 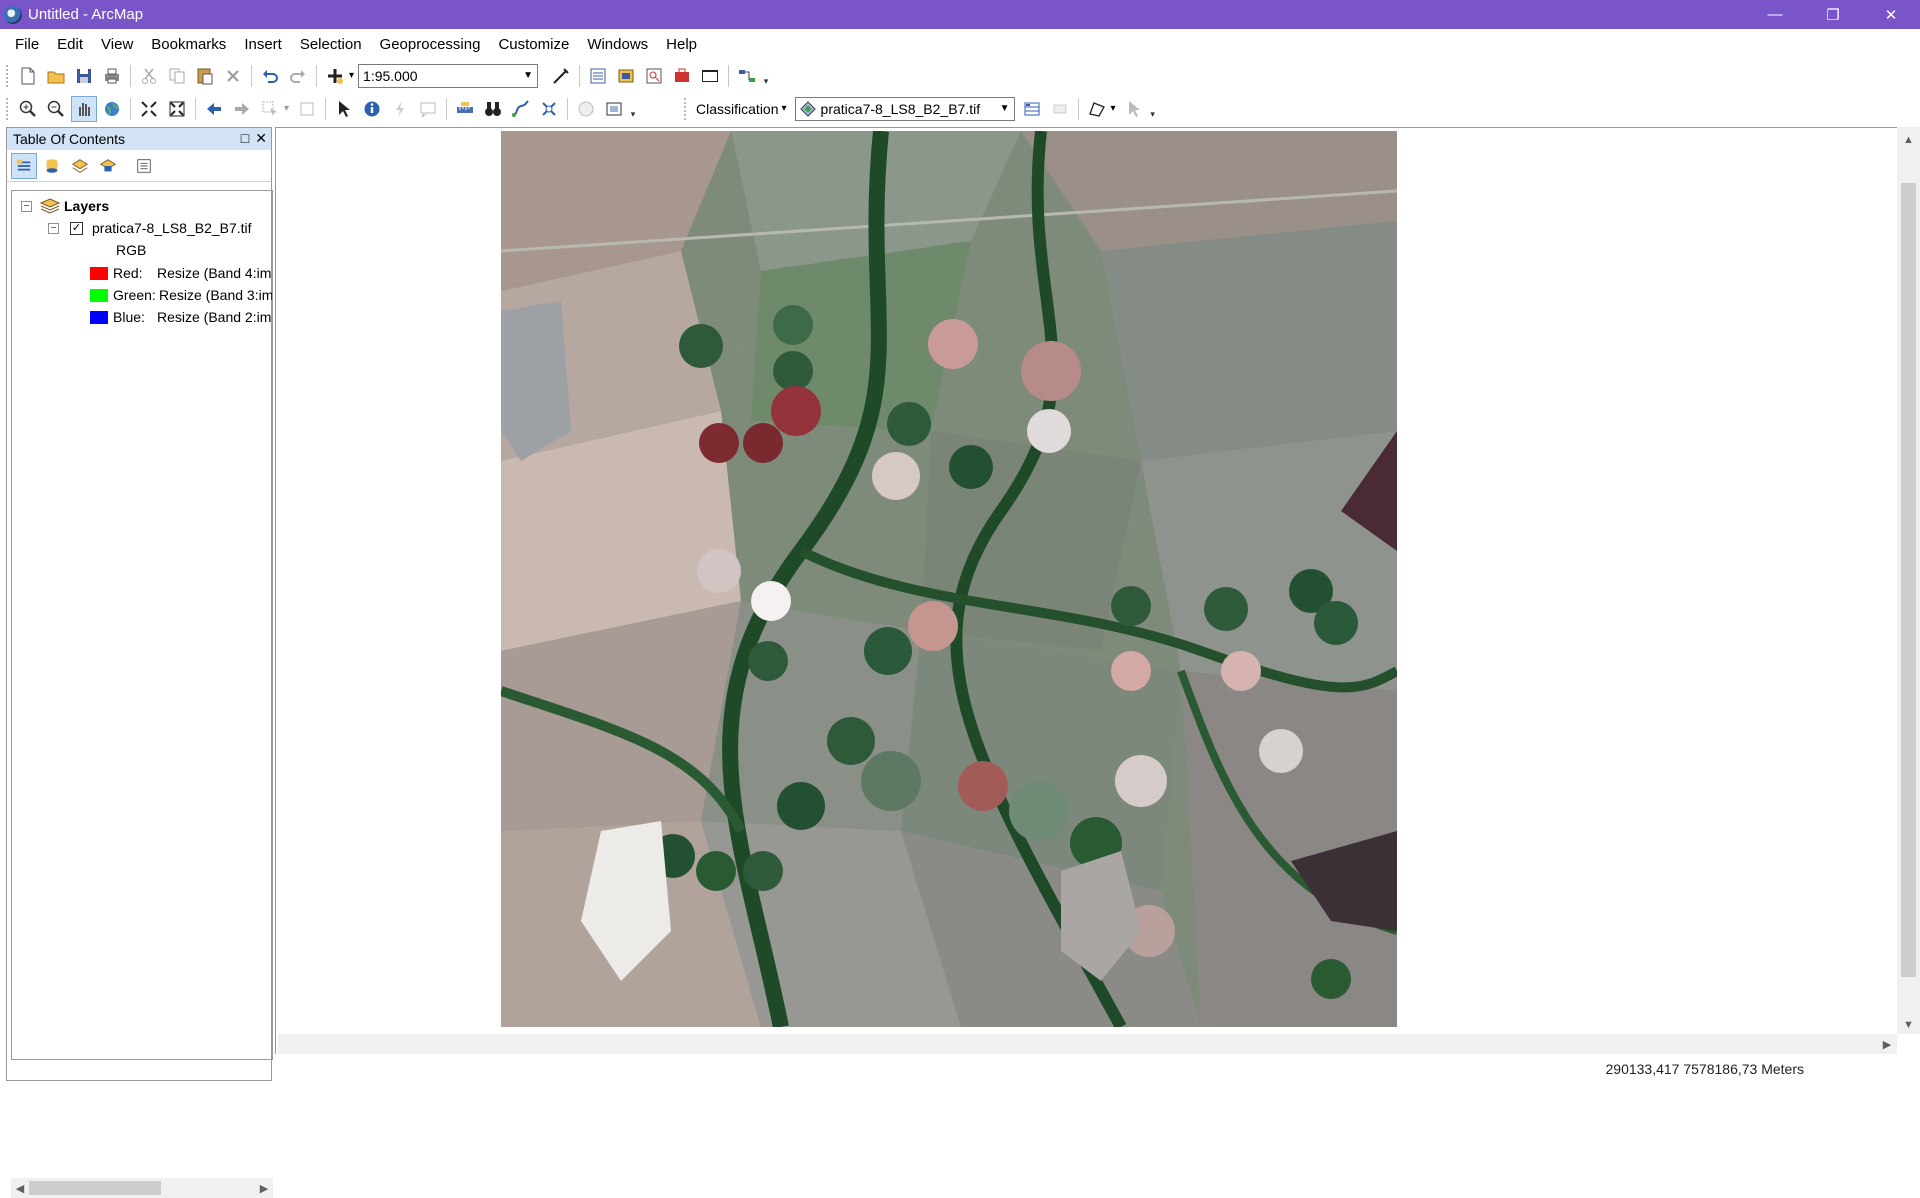 What do you see at coordinates (747, 76) in the screenshot?
I see `model-builder-icon` at bounding box center [747, 76].